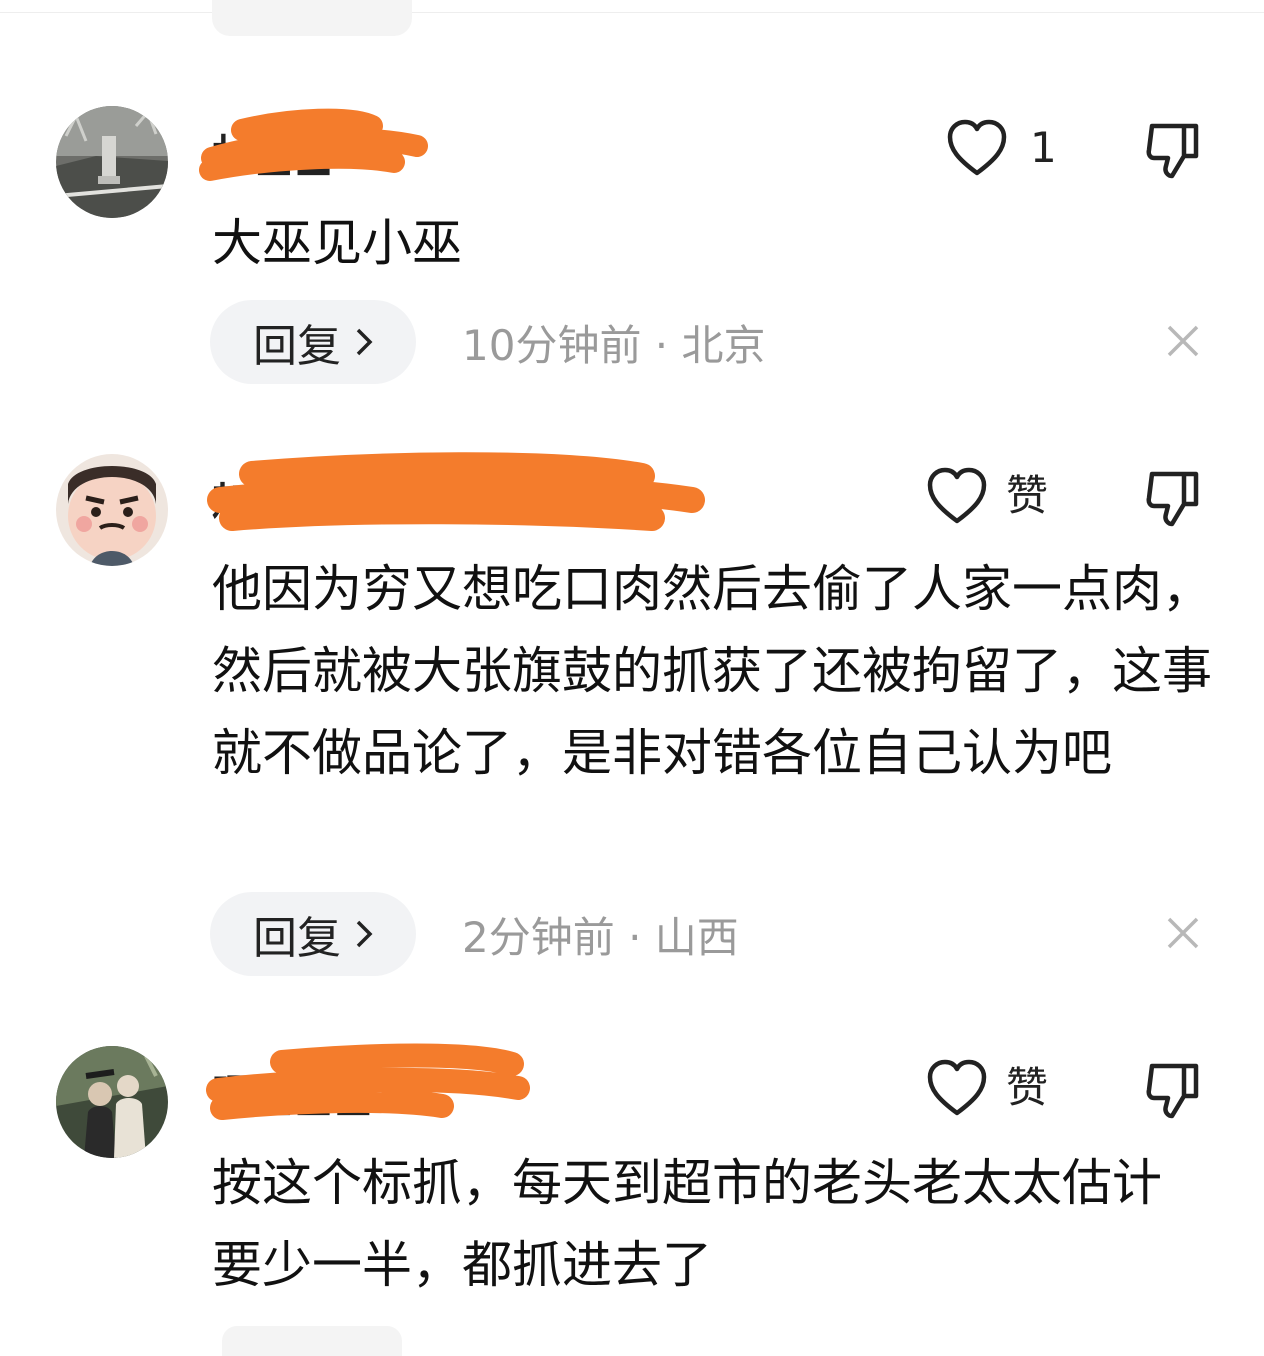 The height and width of the screenshot is (1356, 1264). What do you see at coordinates (614, 345) in the screenshot?
I see `comment-time-location: 10分钟前 · 北京` at bounding box center [614, 345].